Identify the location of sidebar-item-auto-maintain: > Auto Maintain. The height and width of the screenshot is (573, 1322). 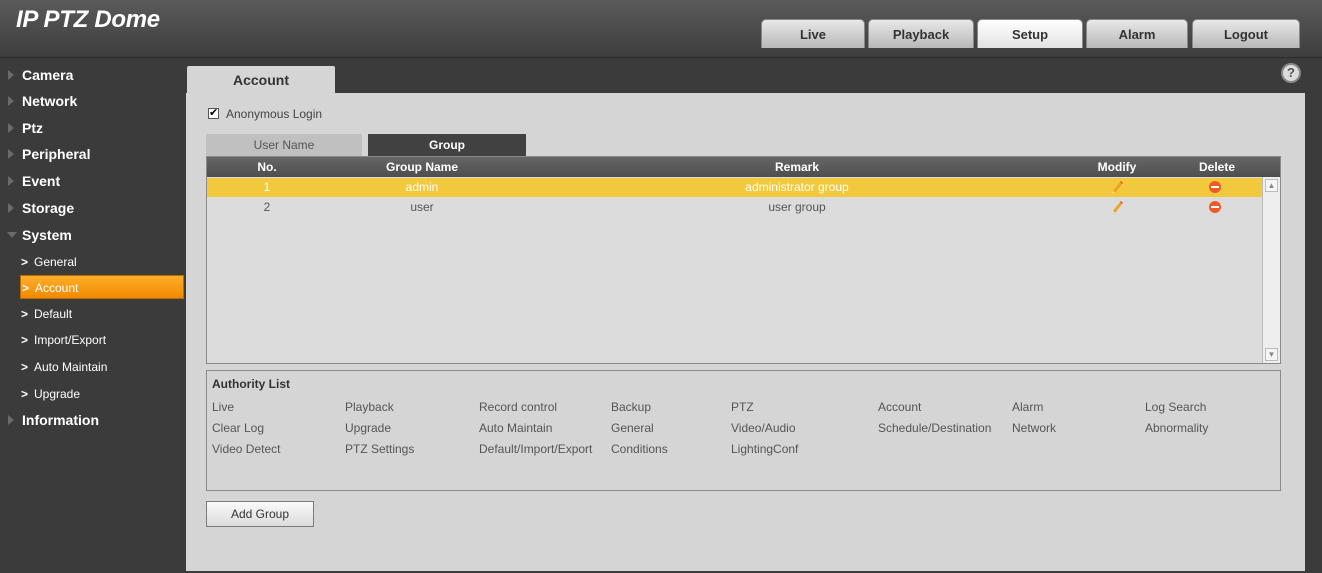
(102, 367).